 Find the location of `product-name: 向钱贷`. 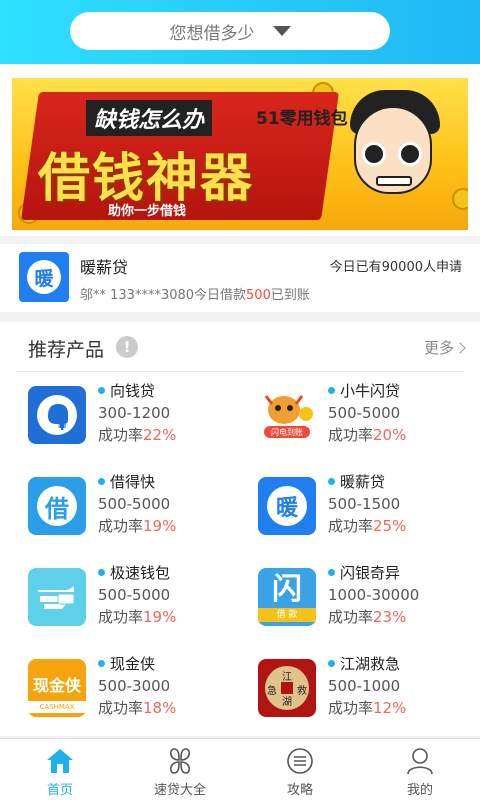

product-name: 向钱贷 is located at coordinates (133, 391).